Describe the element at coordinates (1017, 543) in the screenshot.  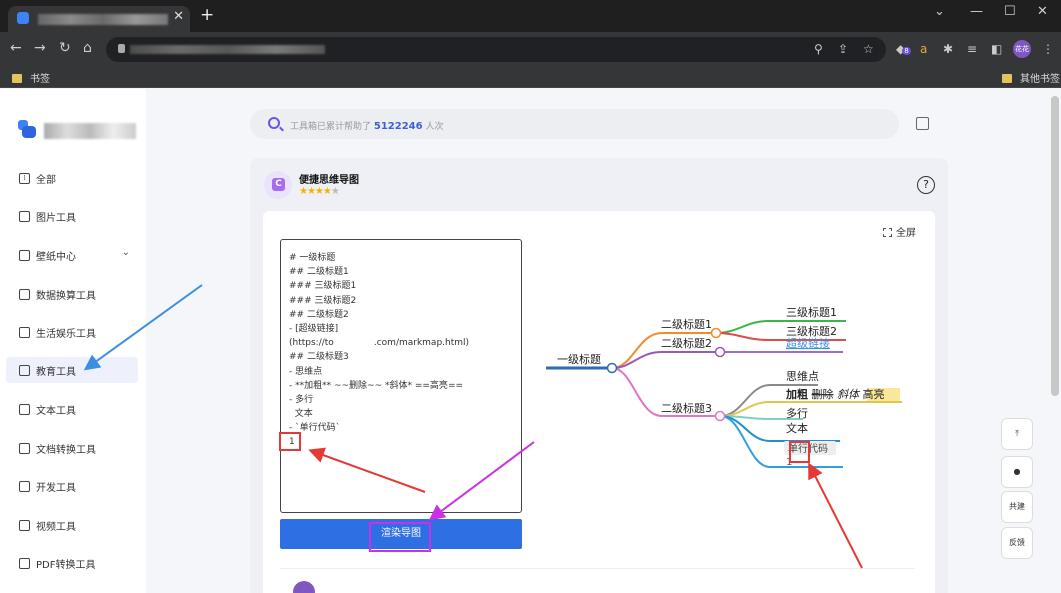
I see `feedback-button: 反馈` at that location.